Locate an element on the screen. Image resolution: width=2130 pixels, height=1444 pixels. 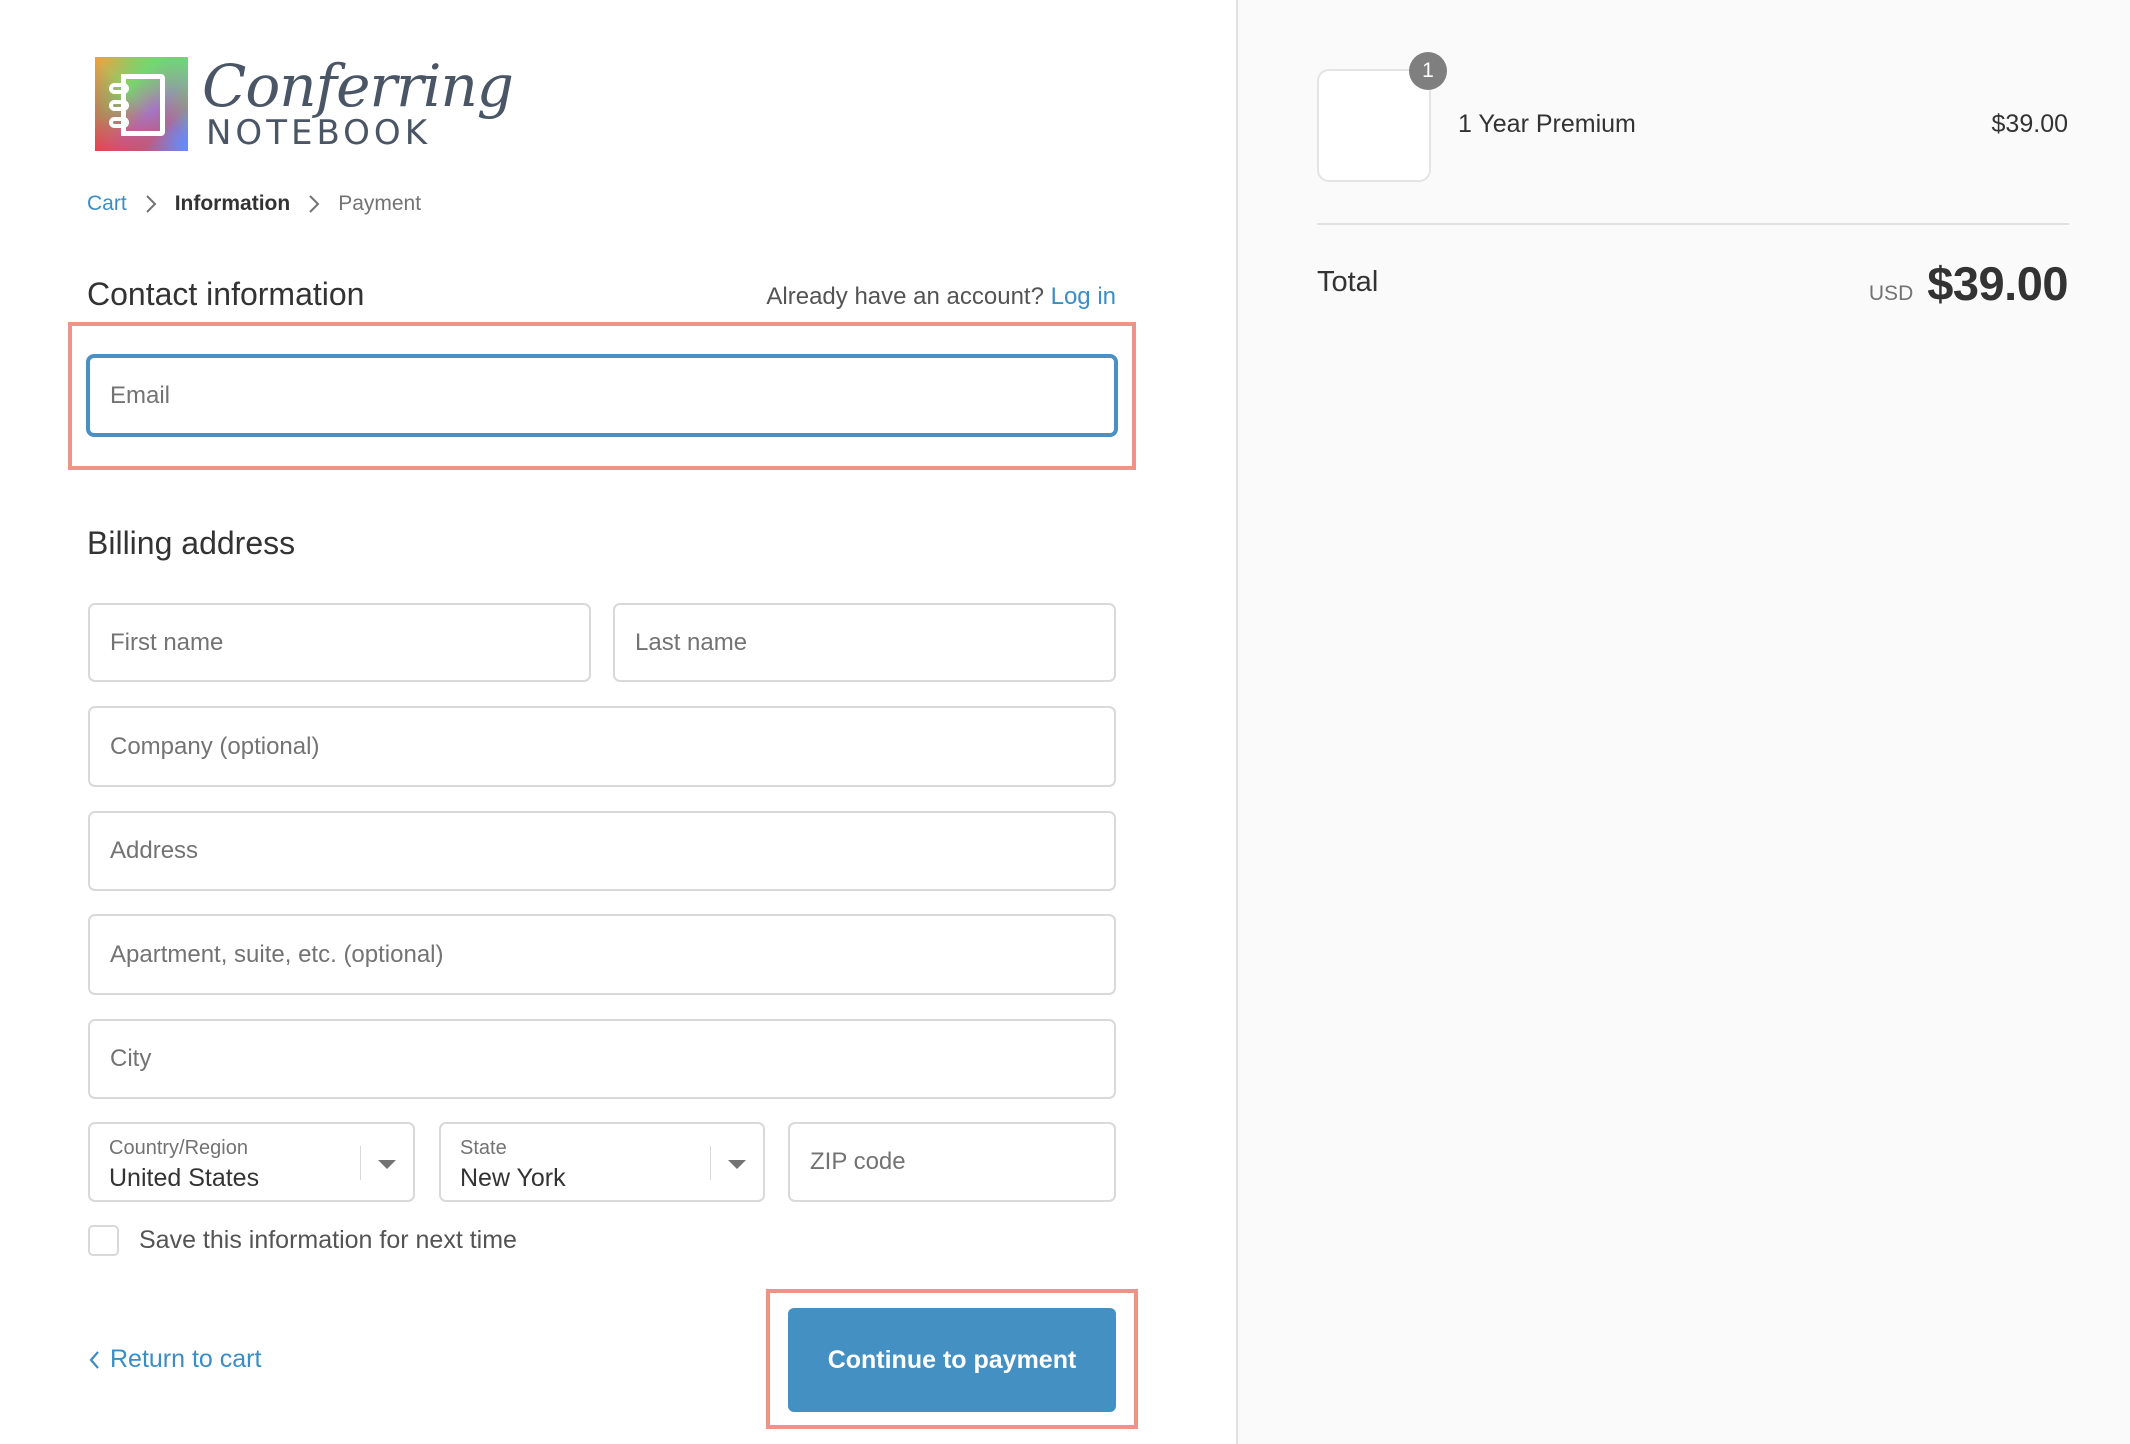
chevron-left-icon is located at coordinates (94, 1360).